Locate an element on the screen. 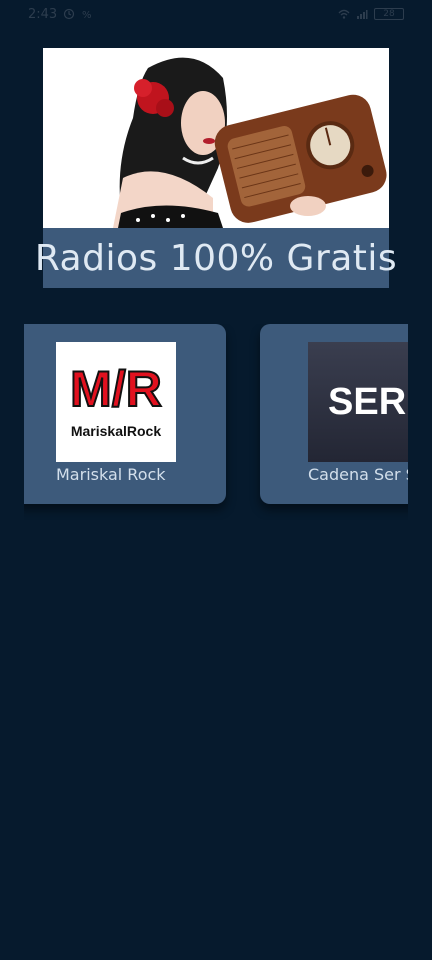 The height and width of the screenshot is (960, 432). sync-icon is located at coordinates (69, 14).